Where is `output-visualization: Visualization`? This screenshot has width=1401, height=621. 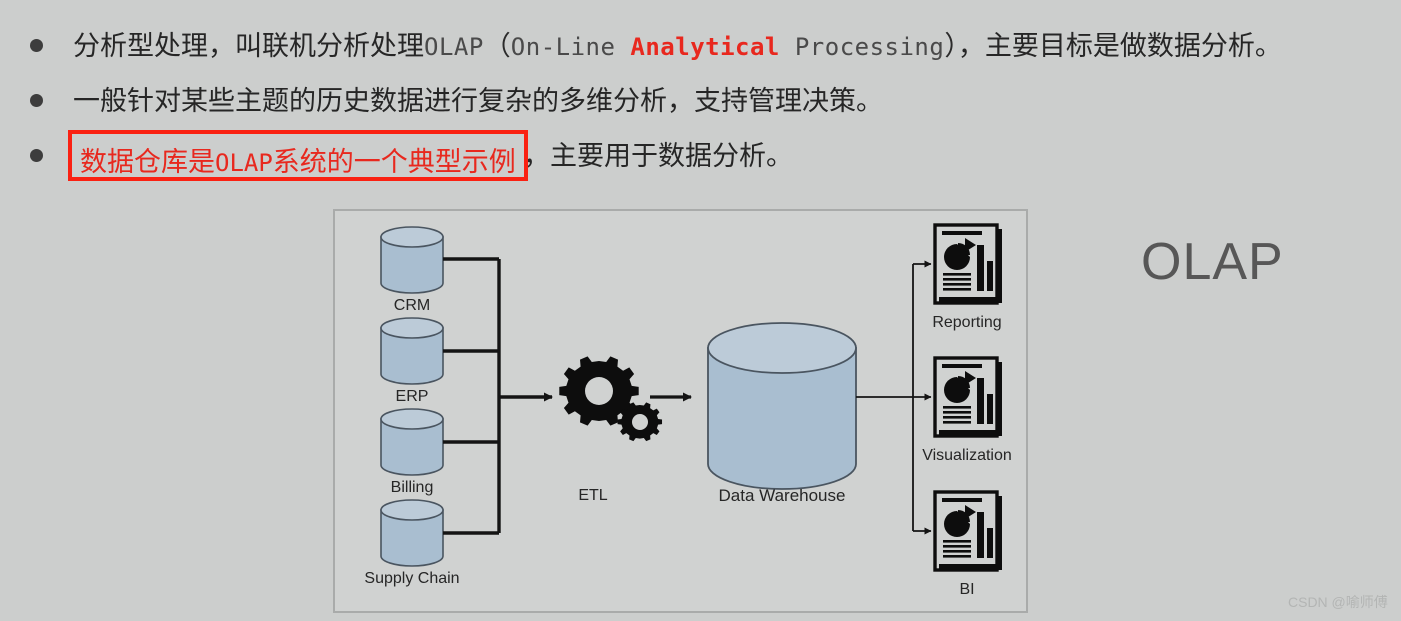
output-visualization: Visualization is located at coordinates (967, 410).